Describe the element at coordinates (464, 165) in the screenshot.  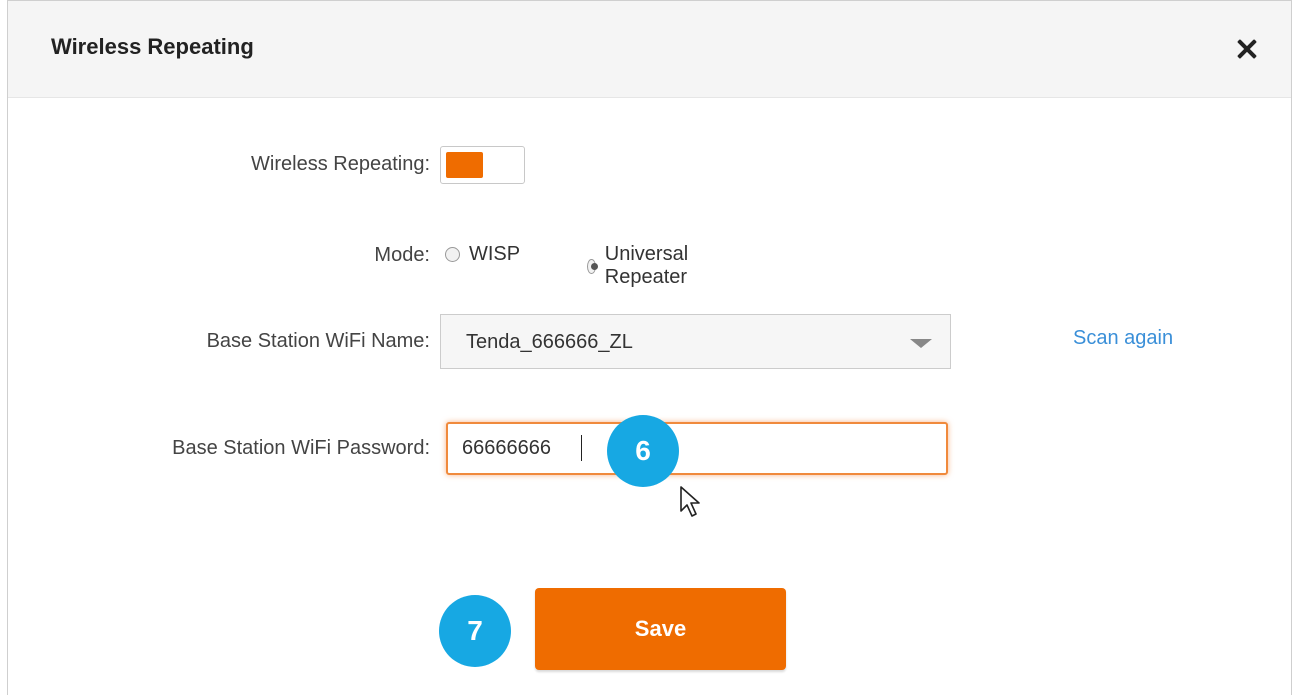
I see `toggle-on-indicator` at that location.